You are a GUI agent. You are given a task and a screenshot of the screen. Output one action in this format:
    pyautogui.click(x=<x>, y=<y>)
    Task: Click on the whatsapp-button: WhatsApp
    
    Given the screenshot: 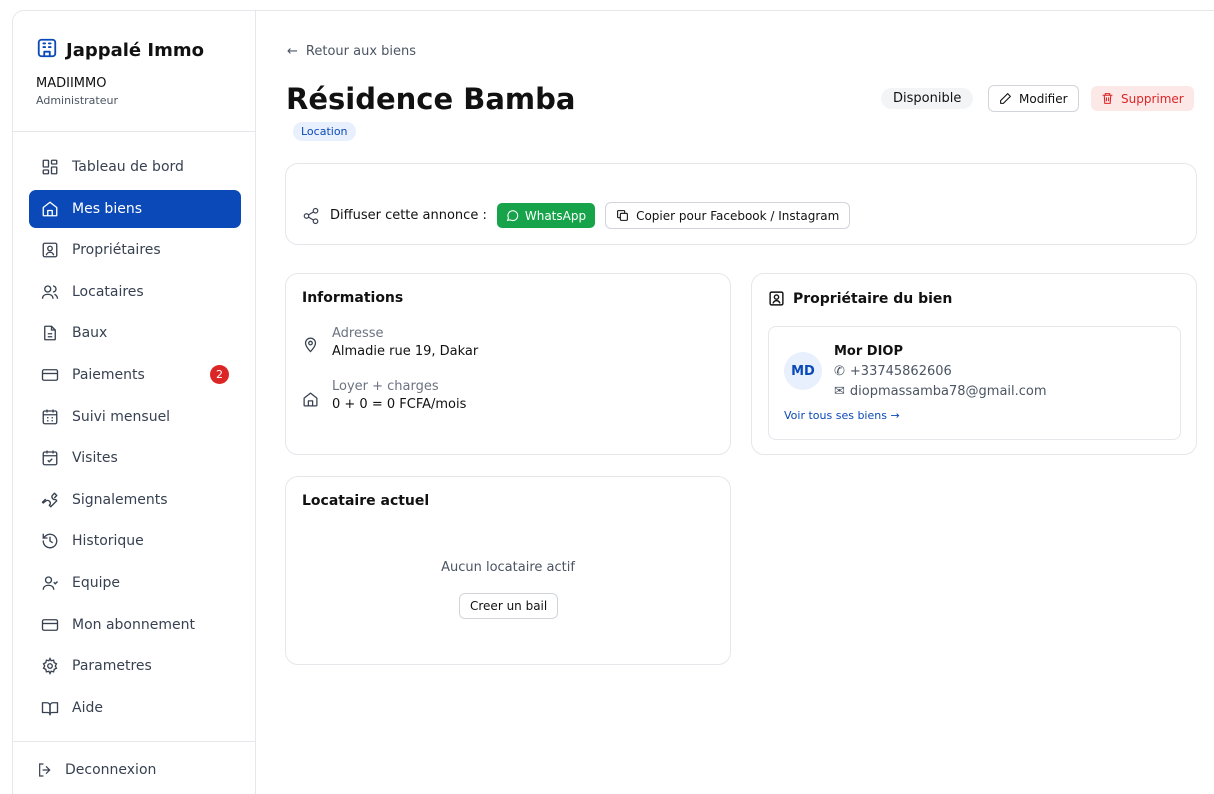 What is the action you would take?
    pyautogui.click(x=546, y=215)
    